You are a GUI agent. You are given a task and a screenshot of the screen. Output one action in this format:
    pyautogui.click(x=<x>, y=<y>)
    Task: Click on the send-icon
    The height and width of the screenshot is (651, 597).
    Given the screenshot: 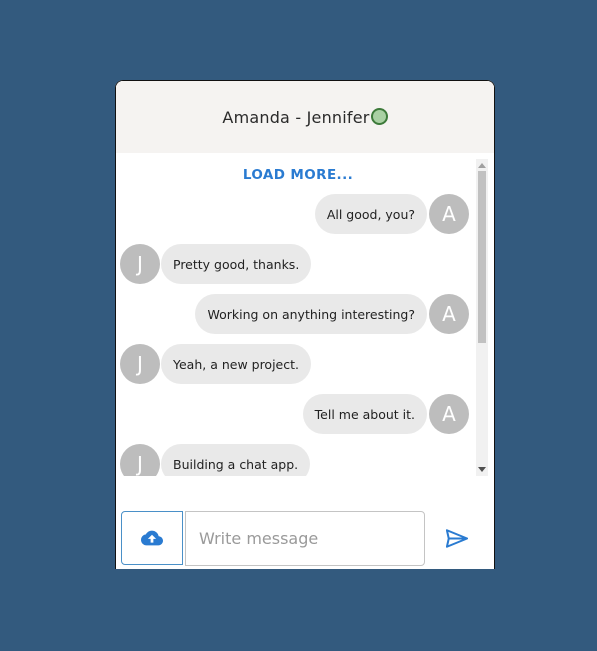 What is the action you would take?
    pyautogui.click(x=457, y=538)
    